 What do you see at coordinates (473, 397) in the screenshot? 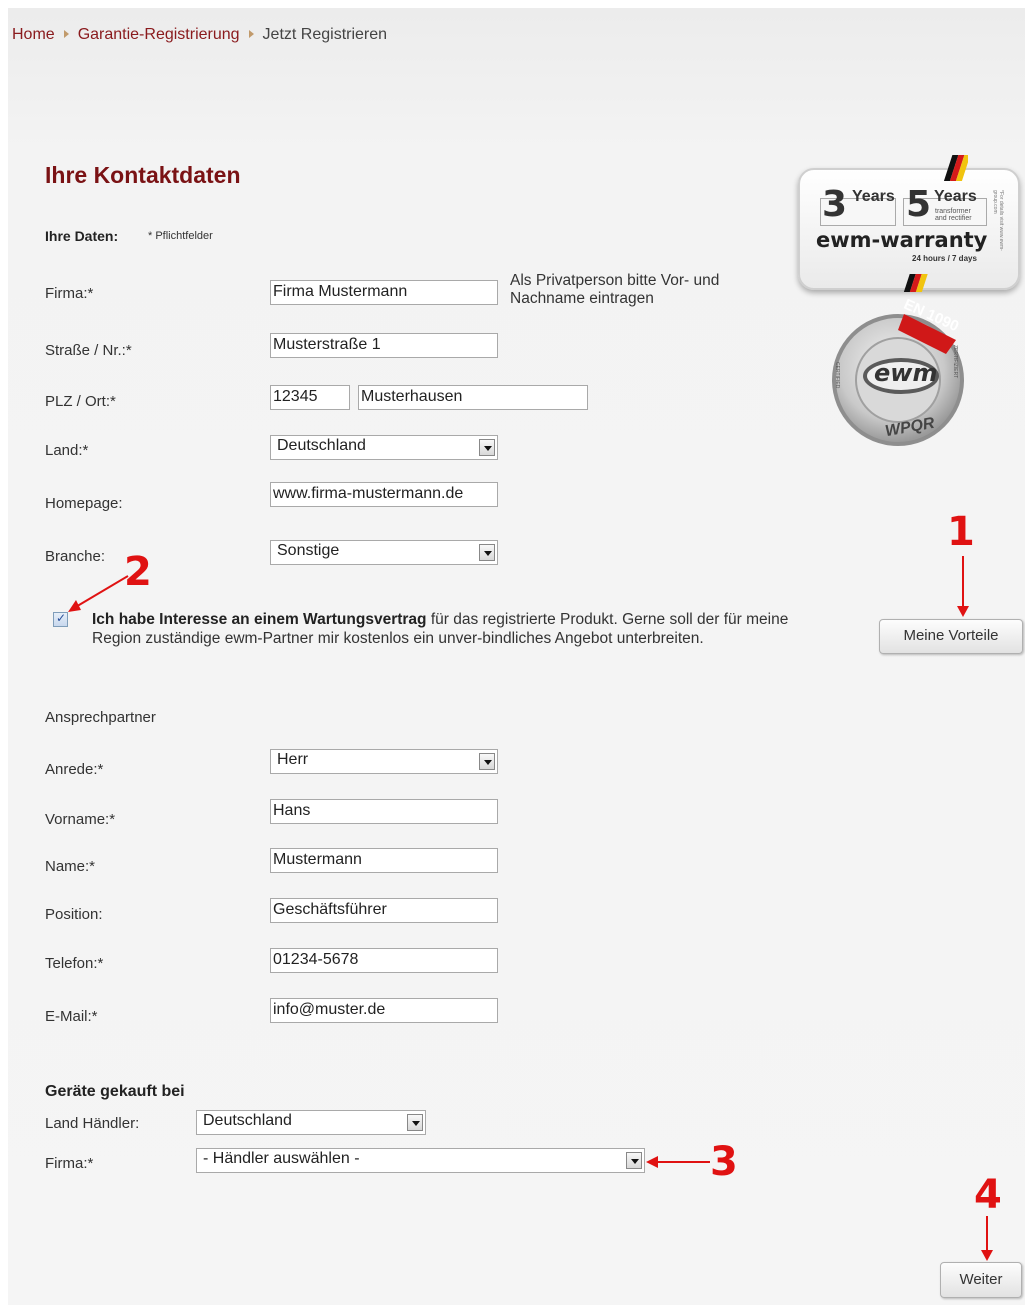
I see `city-input: Musterhausen` at bounding box center [473, 397].